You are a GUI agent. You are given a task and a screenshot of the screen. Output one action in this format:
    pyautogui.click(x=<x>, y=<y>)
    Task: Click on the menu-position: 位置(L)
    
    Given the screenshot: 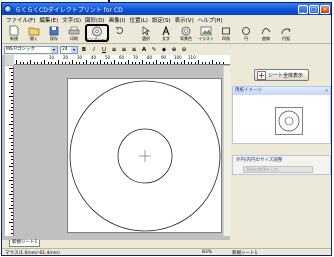 What is the action you would take?
    pyautogui.click(x=139, y=20)
    